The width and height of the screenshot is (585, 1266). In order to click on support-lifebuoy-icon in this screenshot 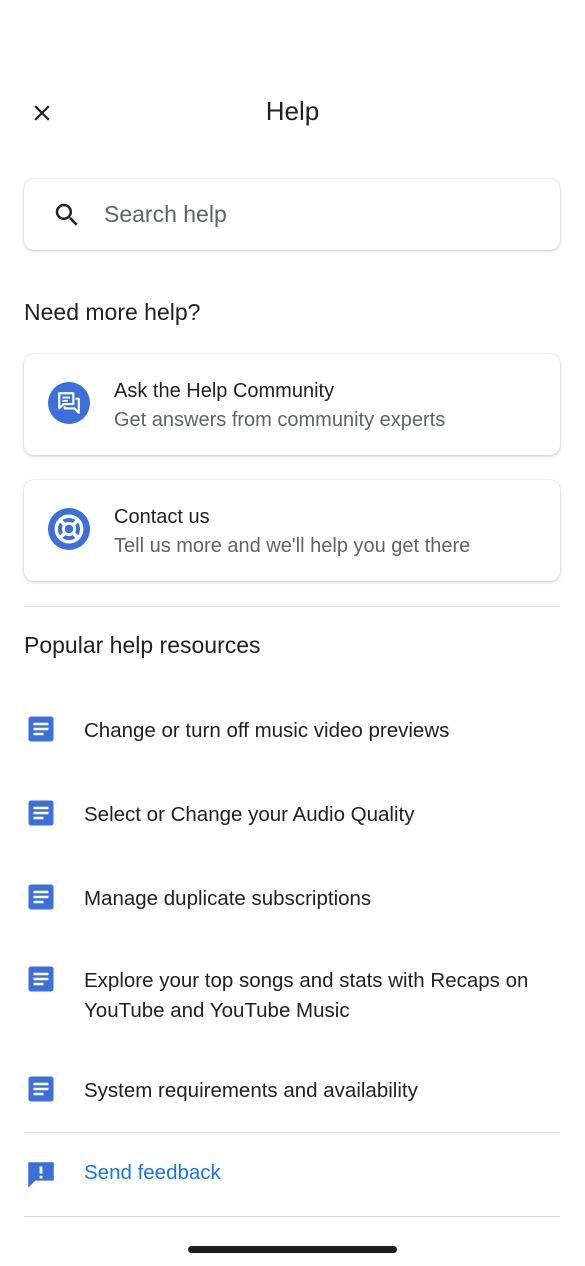, I will do `click(69, 529)`.